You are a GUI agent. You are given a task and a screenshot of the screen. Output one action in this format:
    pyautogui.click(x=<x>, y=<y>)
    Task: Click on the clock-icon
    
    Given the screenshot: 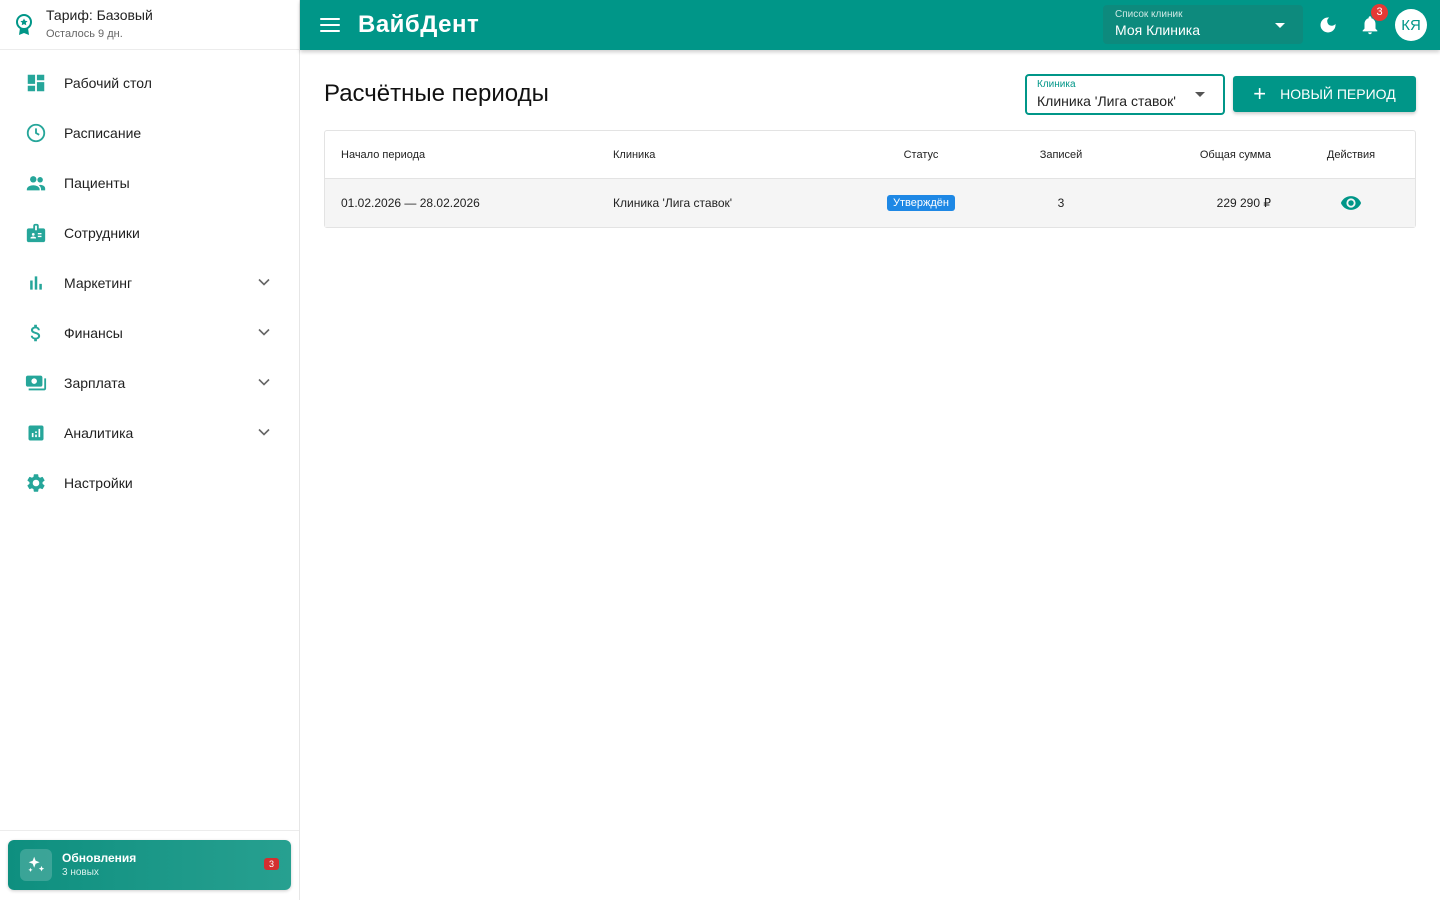 What is the action you would take?
    pyautogui.click(x=36, y=133)
    